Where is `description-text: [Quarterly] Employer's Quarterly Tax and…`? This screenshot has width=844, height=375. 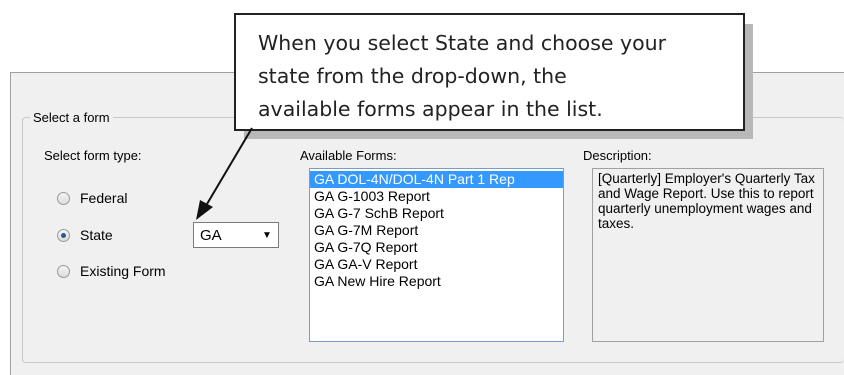 description-text: [Quarterly] Employer's Quarterly Tax and… is located at coordinates (708, 255).